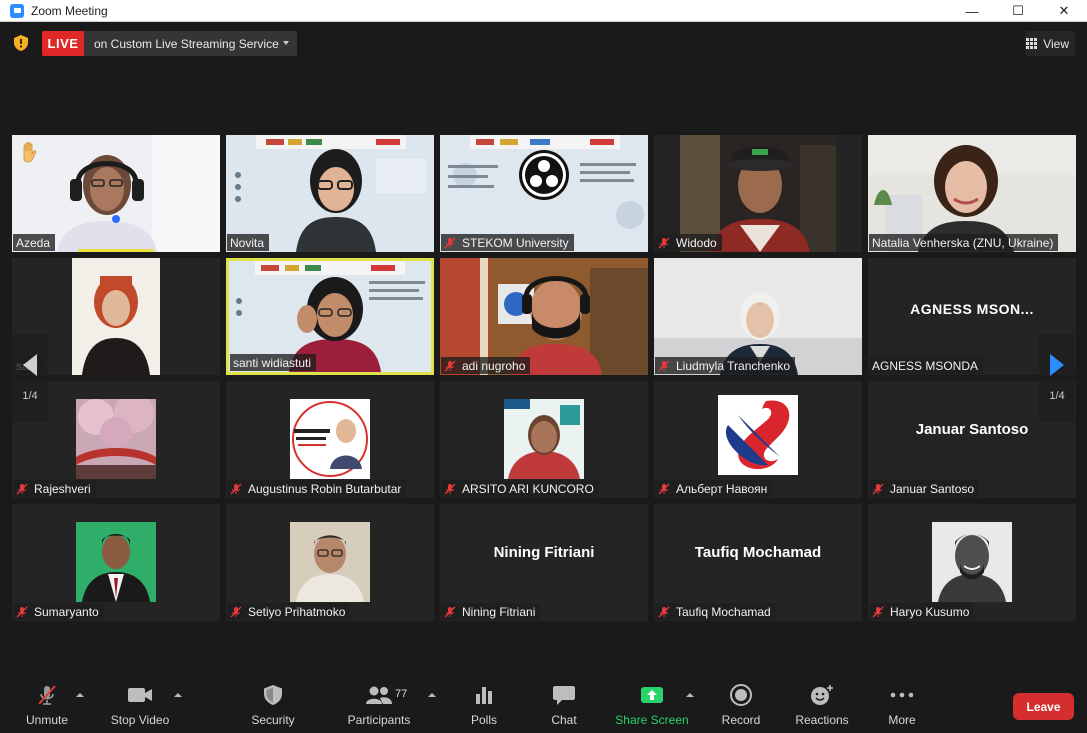 The height and width of the screenshot is (733, 1087). Describe the element at coordinates (690, 695) in the screenshot. I see `share-options-caret-icon` at that location.